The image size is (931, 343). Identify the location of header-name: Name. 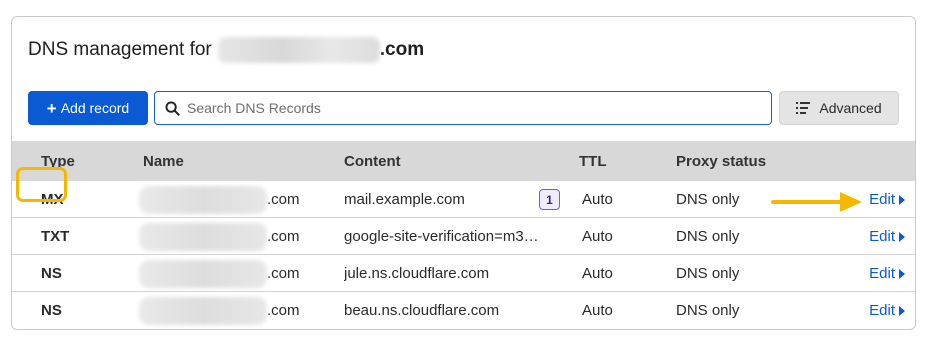
(163, 161).